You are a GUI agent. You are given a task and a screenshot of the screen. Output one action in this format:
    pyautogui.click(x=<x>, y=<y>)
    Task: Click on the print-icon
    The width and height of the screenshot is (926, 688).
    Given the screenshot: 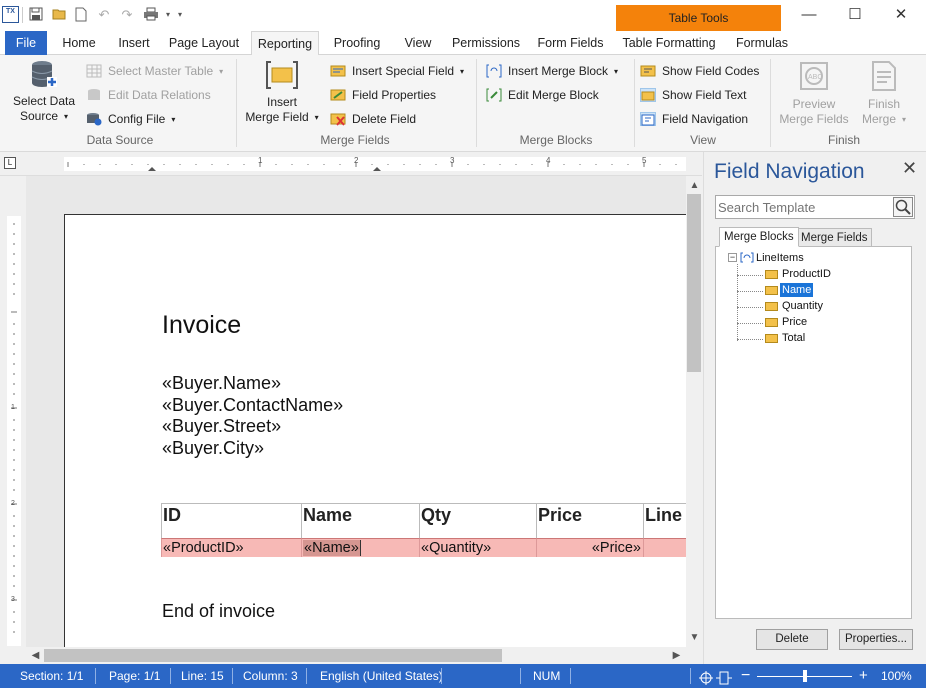 What is the action you would take?
    pyautogui.click(x=151, y=15)
    